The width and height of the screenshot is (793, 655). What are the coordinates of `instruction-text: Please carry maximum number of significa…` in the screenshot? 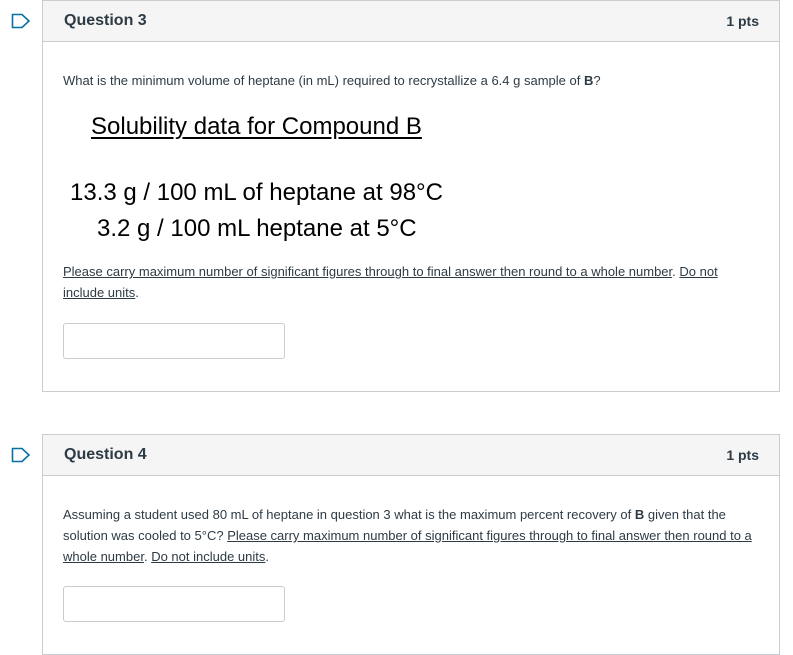 It's located at (408, 282).